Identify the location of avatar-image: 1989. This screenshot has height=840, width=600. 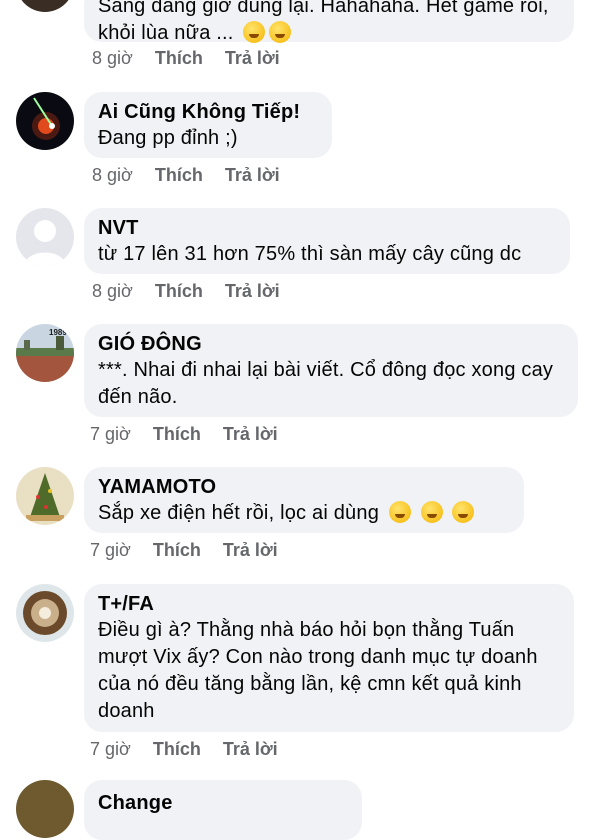
(45, 353).